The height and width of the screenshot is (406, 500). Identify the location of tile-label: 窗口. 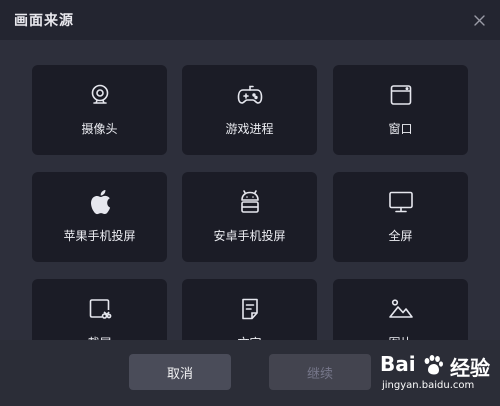
(400, 129).